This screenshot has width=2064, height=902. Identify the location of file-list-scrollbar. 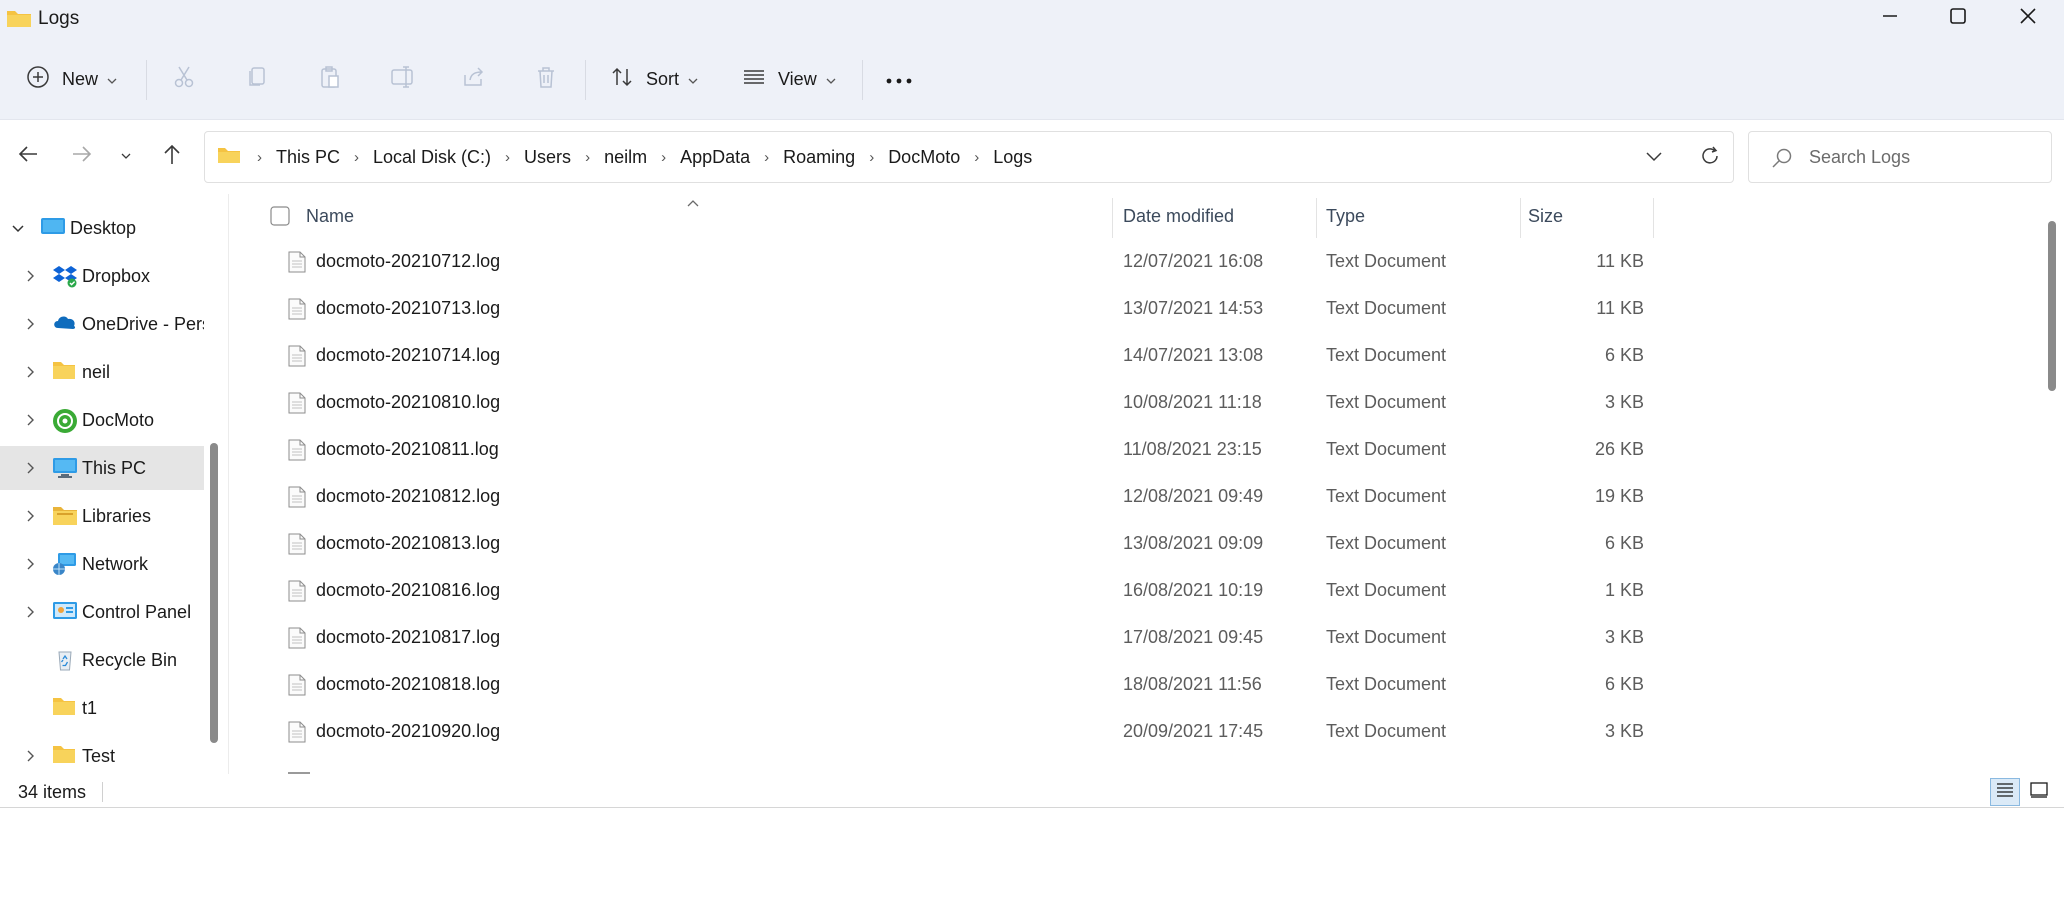
(2053, 484).